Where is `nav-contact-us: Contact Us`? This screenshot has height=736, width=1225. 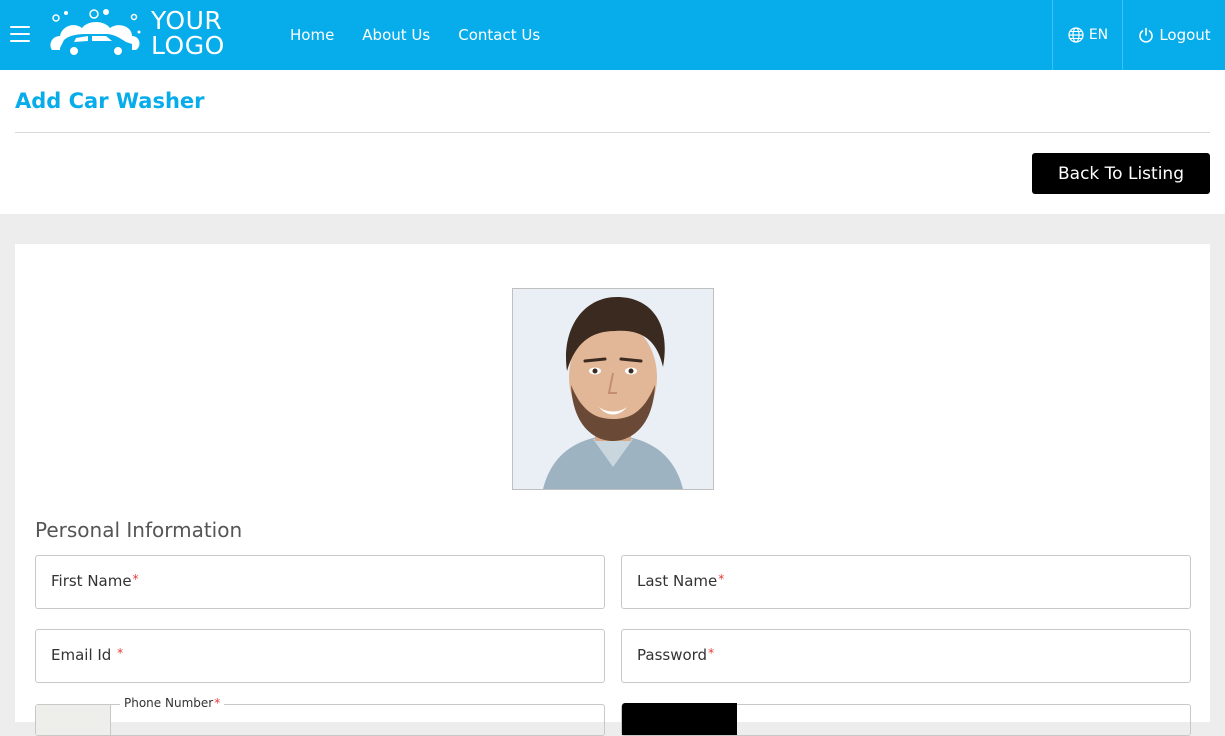
nav-contact-us: Contact Us is located at coordinates (499, 35).